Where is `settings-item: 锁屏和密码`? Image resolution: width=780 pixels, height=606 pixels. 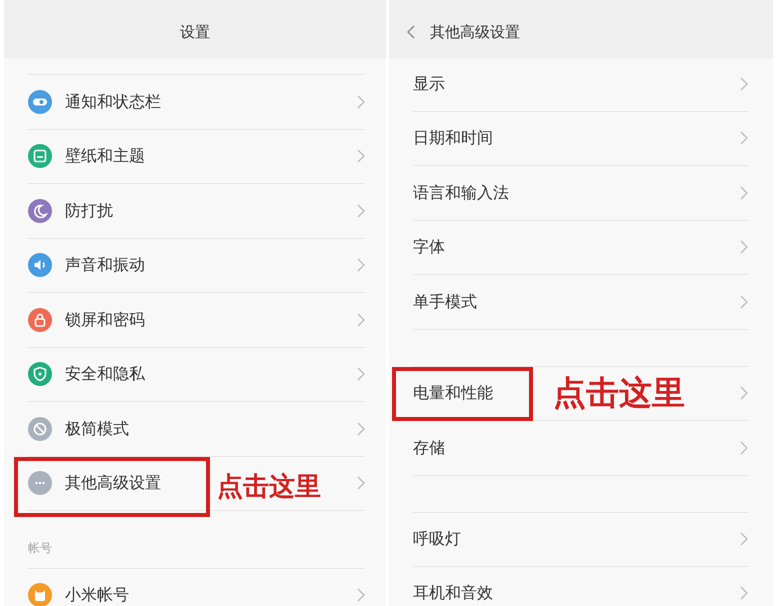
settings-item: 锁屏和密码 is located at coordinates (105, 319).